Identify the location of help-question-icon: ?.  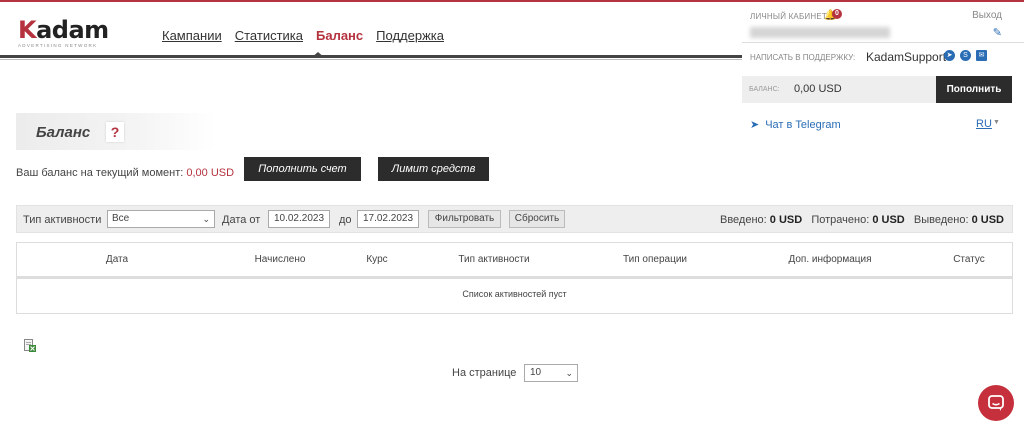
(115, 132).